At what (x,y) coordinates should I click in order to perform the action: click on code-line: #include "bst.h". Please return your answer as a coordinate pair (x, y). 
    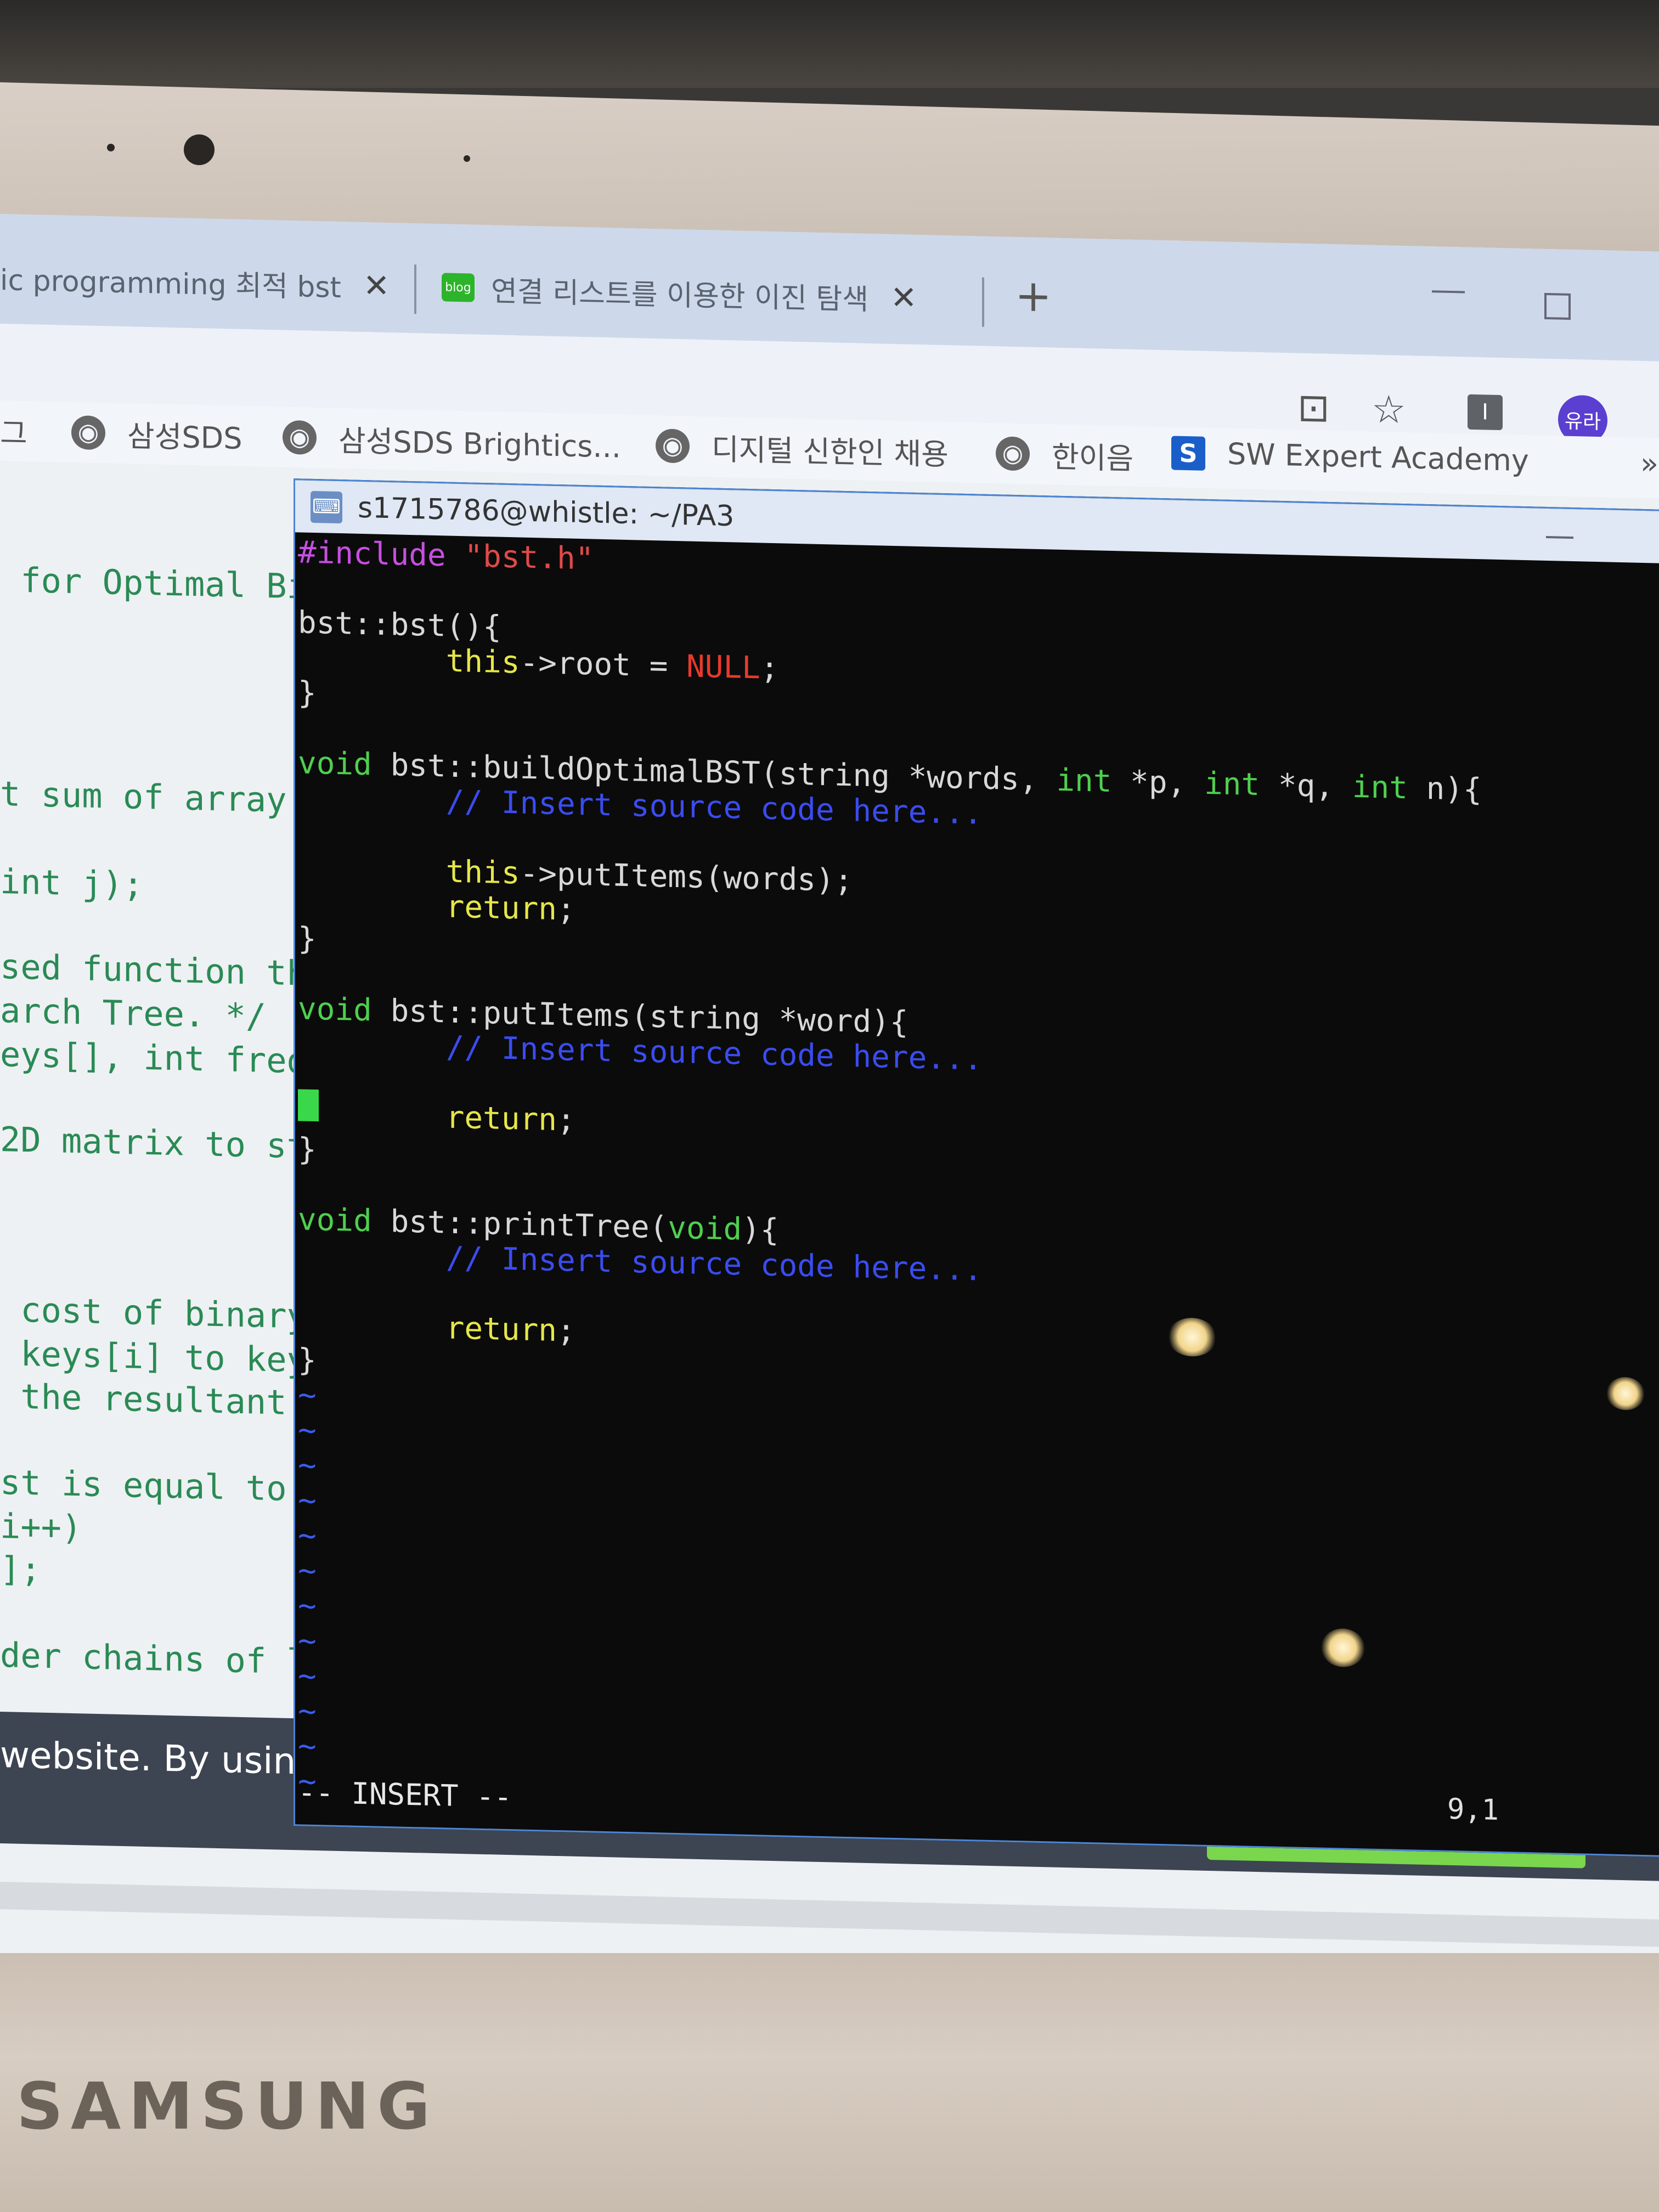
    Looking at the image, I should click on (446, 555).